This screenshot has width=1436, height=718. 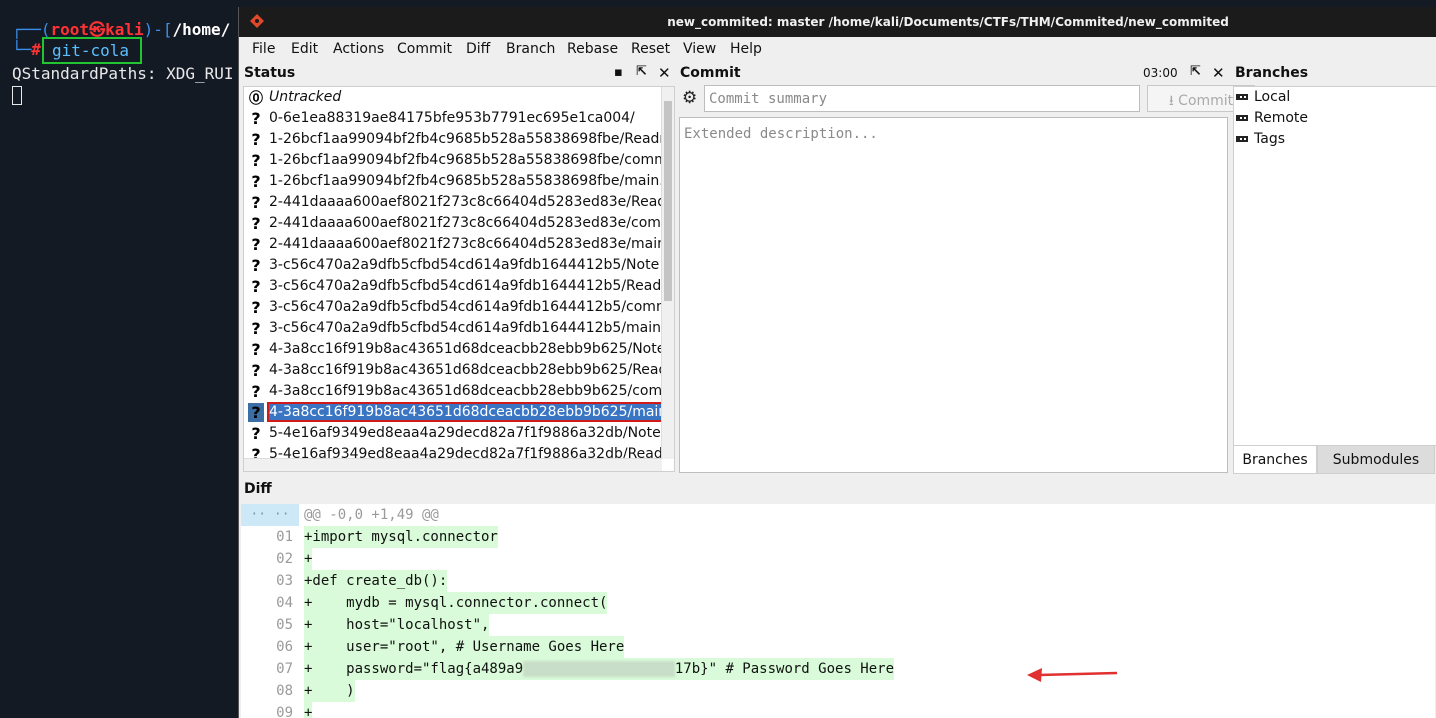 What do you see at coordinates (258, 489) in the screenshot?
I see `diff-panel-title: Diff` at bounding box center [258, 489].